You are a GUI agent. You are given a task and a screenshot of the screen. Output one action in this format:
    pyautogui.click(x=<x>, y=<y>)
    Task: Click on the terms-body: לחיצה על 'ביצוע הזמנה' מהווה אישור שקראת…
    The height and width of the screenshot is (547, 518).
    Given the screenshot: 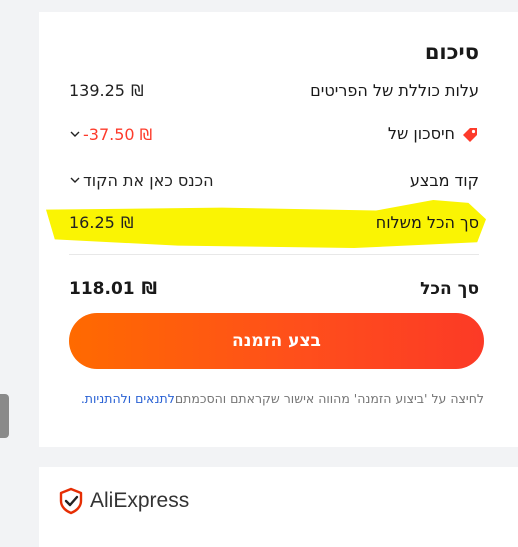 What is the action you would take?
    pyautogui.click(x=329, y=398)
    